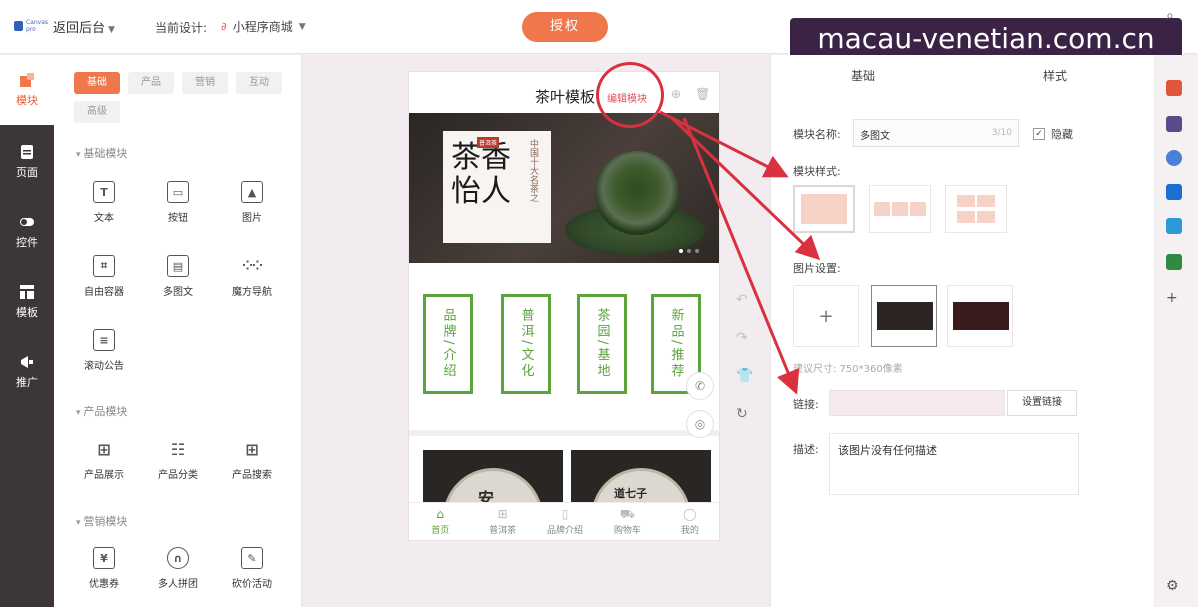 The height and width of the screenshot is (607, 1198). I want to click on module-scroll-notice: ≡ 滚动公告, so click(104, 350).